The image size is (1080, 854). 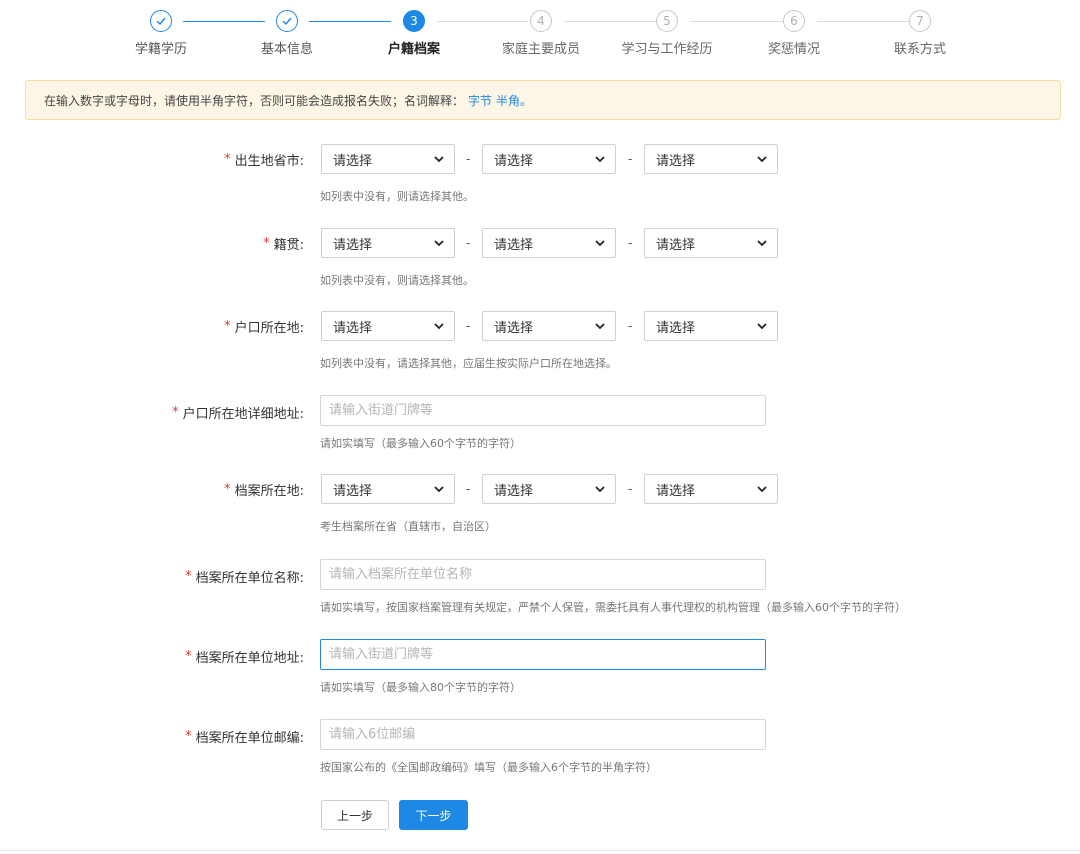 I want to click on previous-step-button: 上一步, so click(x=355, y=815).